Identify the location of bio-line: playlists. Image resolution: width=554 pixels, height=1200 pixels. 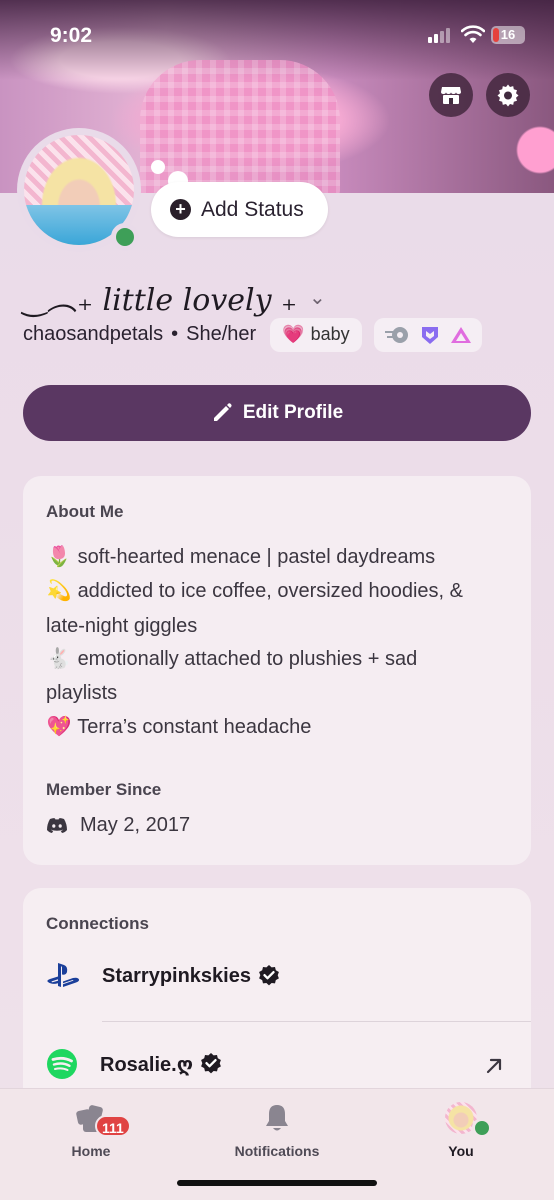
(82, 693).